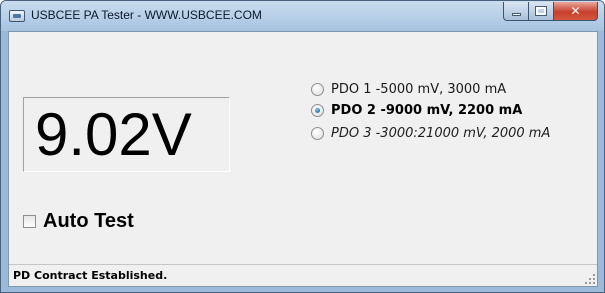 The width and height of the screenshot is (605, 293). Describe the element at coordinates (17, 16) in the screenshot. I see `app-icon` at that location.